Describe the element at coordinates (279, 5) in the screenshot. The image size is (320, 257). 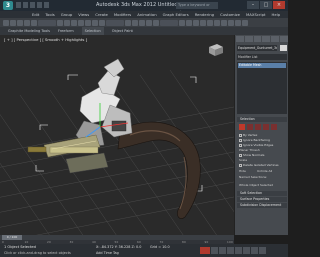
I see `close-icon: ×` at that location.